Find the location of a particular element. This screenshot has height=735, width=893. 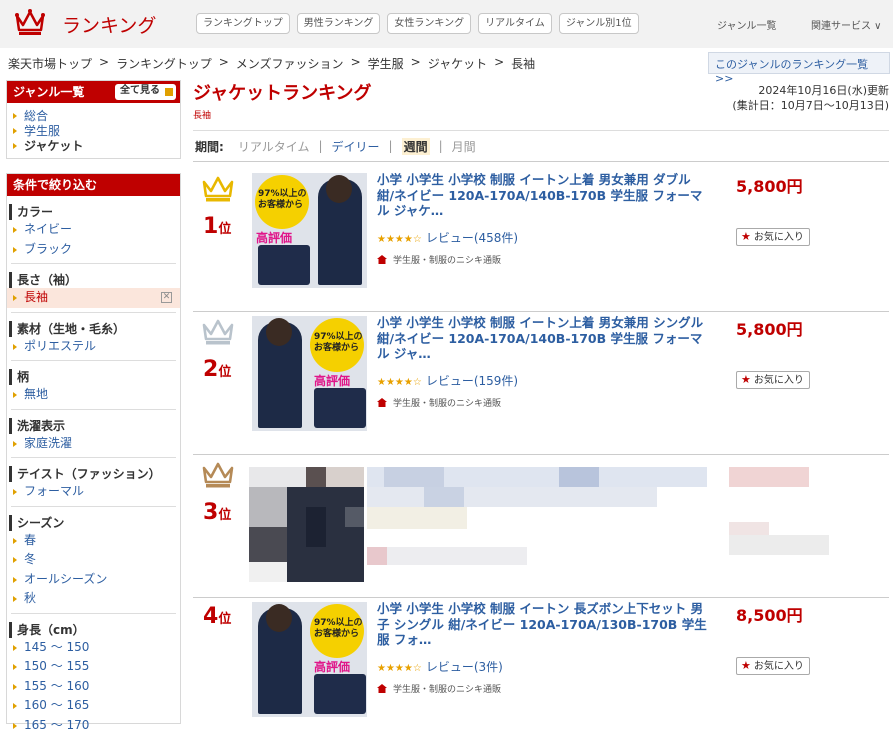

breadcrumb-item-school-uniform: 学生服 is located at coordinates (386, 63).